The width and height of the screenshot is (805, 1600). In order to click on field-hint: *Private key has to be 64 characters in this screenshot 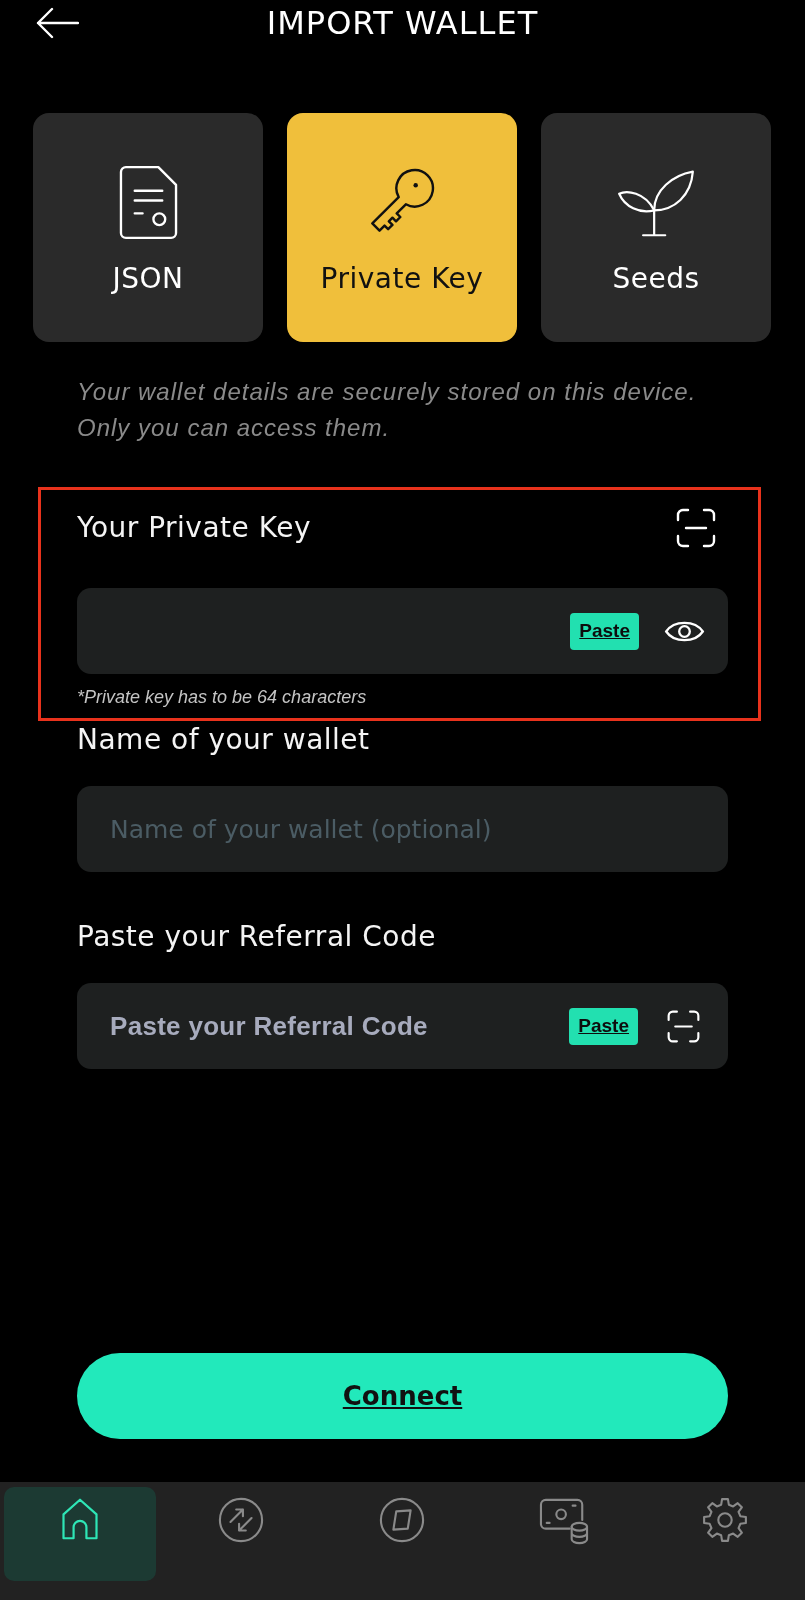, I will do `click(222, 697)`.